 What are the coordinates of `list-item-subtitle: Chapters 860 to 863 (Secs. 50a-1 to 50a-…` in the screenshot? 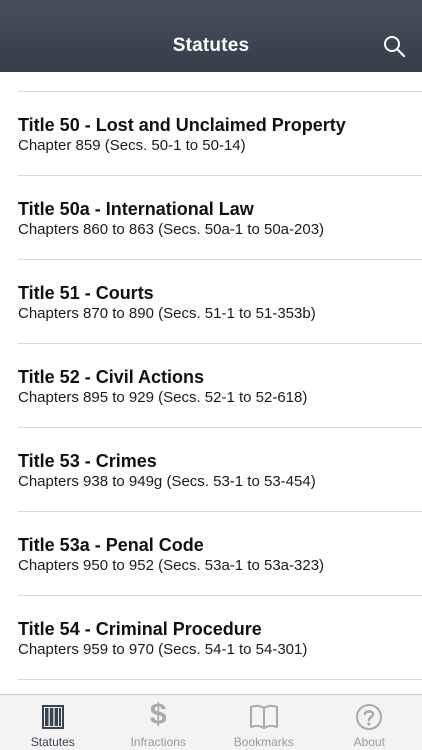 It's located at (171, 229).